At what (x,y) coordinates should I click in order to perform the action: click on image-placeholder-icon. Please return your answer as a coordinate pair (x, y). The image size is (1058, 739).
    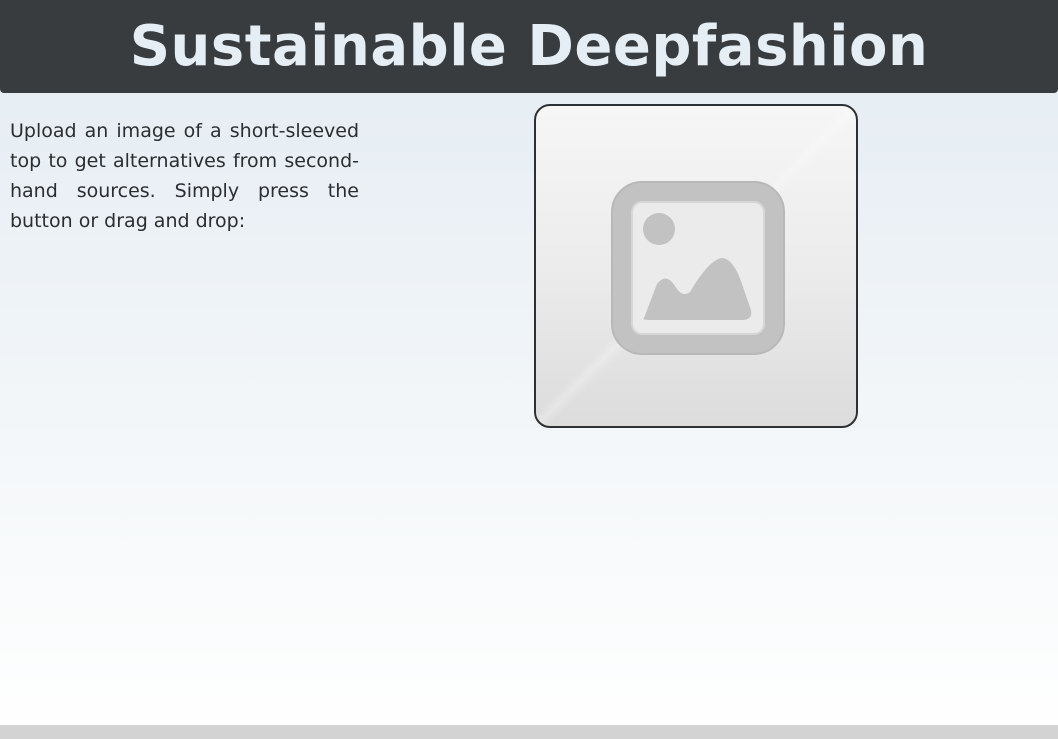
    Looking at the image, I should click on (698, 268).